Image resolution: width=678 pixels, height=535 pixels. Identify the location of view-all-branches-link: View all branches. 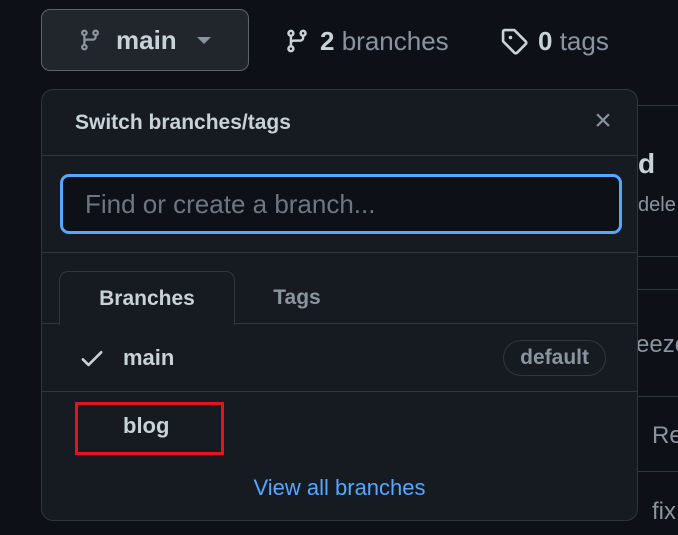
(339, 488).